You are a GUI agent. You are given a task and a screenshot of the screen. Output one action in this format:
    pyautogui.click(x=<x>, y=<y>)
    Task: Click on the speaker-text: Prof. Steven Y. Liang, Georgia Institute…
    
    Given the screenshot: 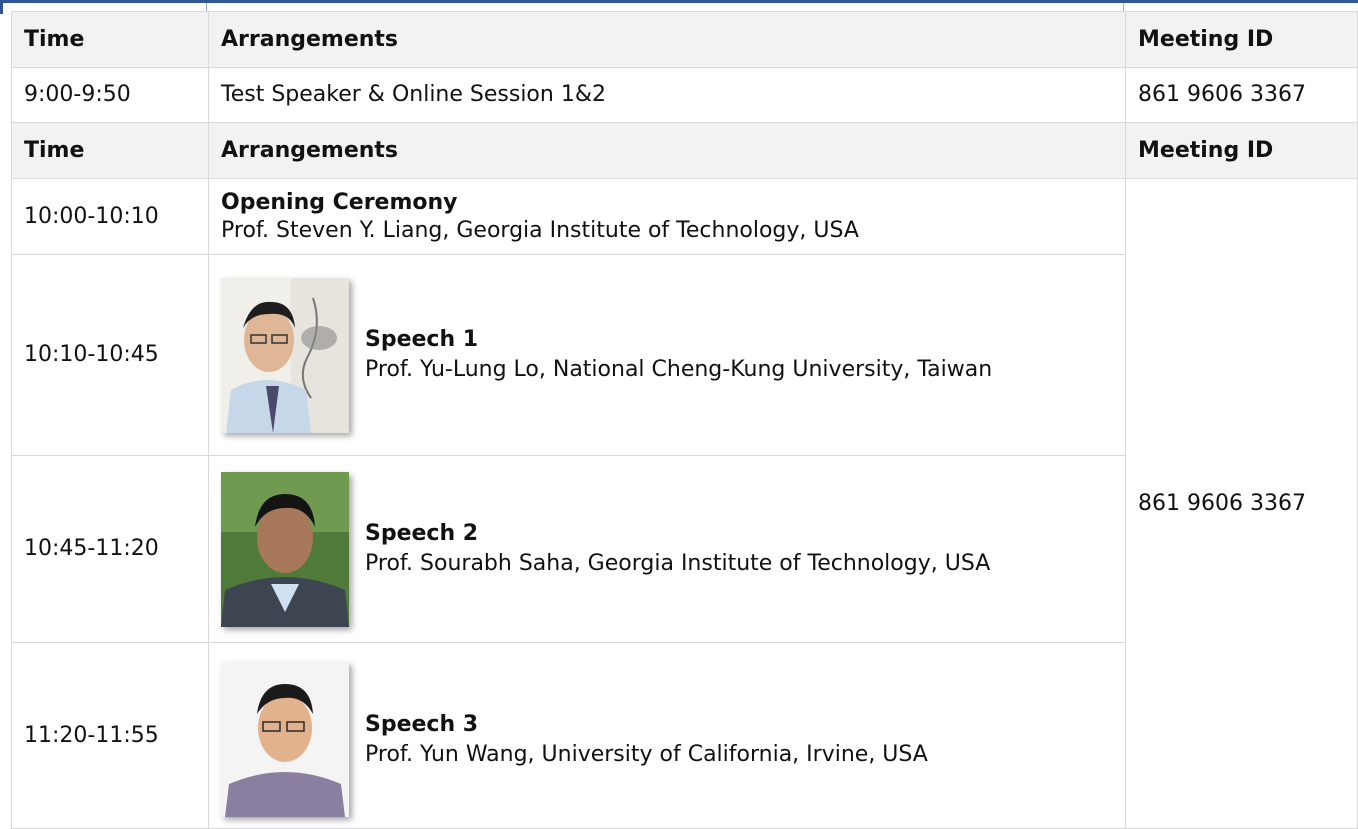 What is the action you would take?
    pyautogui.click(x=540, y=230)
    